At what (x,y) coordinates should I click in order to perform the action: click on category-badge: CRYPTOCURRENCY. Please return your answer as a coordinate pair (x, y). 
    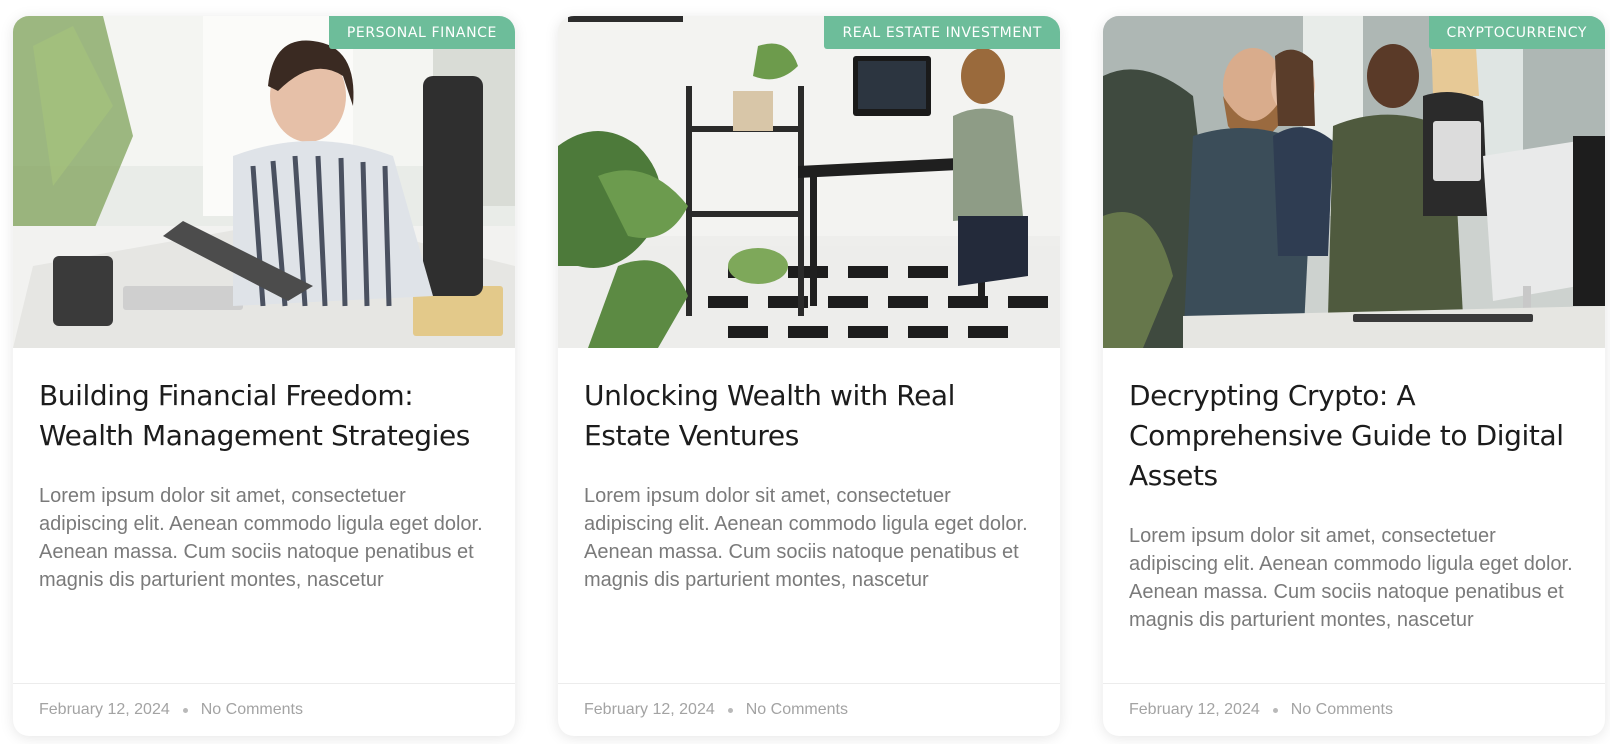
    Looking at the image, I should click on (1516, 32).